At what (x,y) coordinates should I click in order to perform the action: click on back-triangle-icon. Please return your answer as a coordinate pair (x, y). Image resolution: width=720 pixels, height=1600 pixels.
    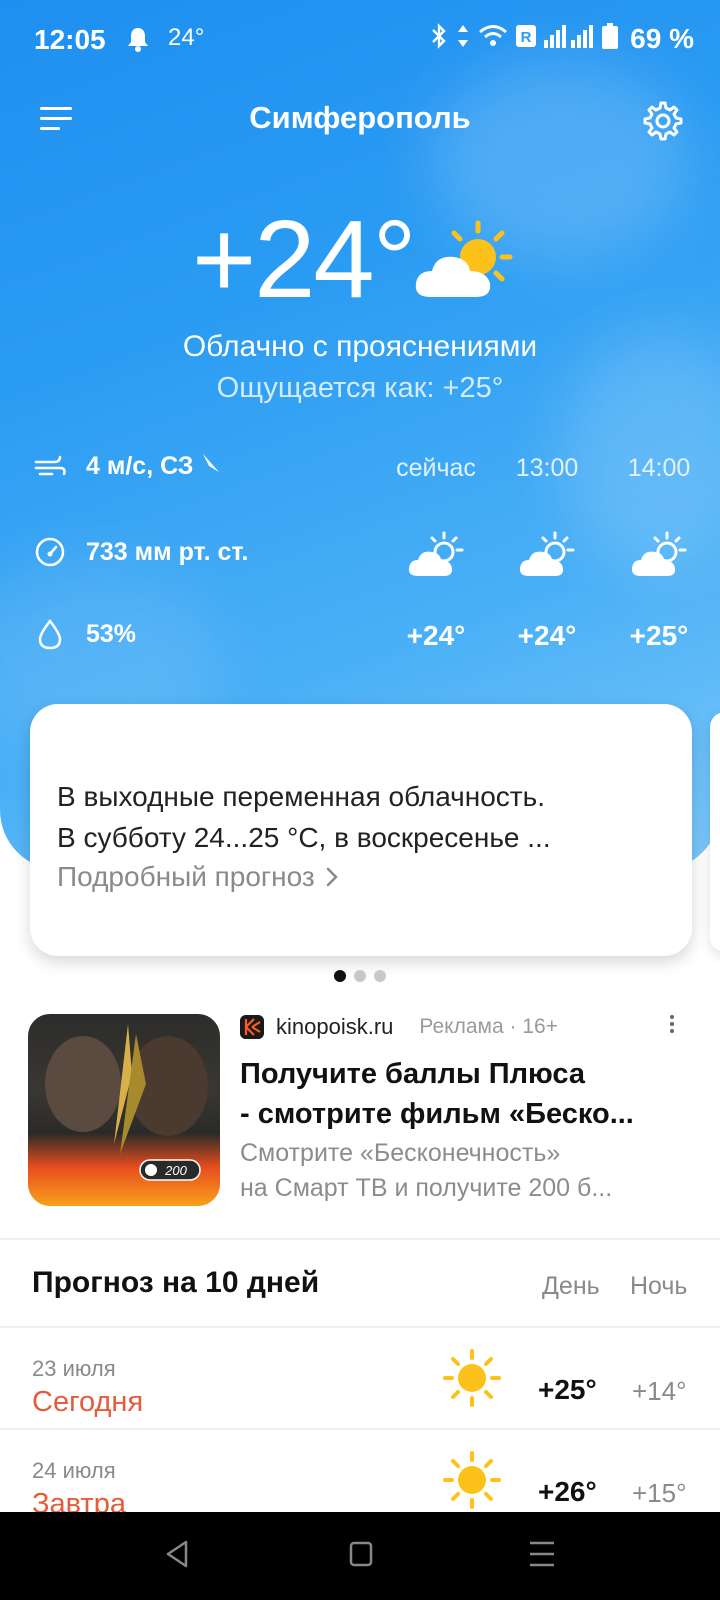
    Looking at the image, I should click on (177, 1554).